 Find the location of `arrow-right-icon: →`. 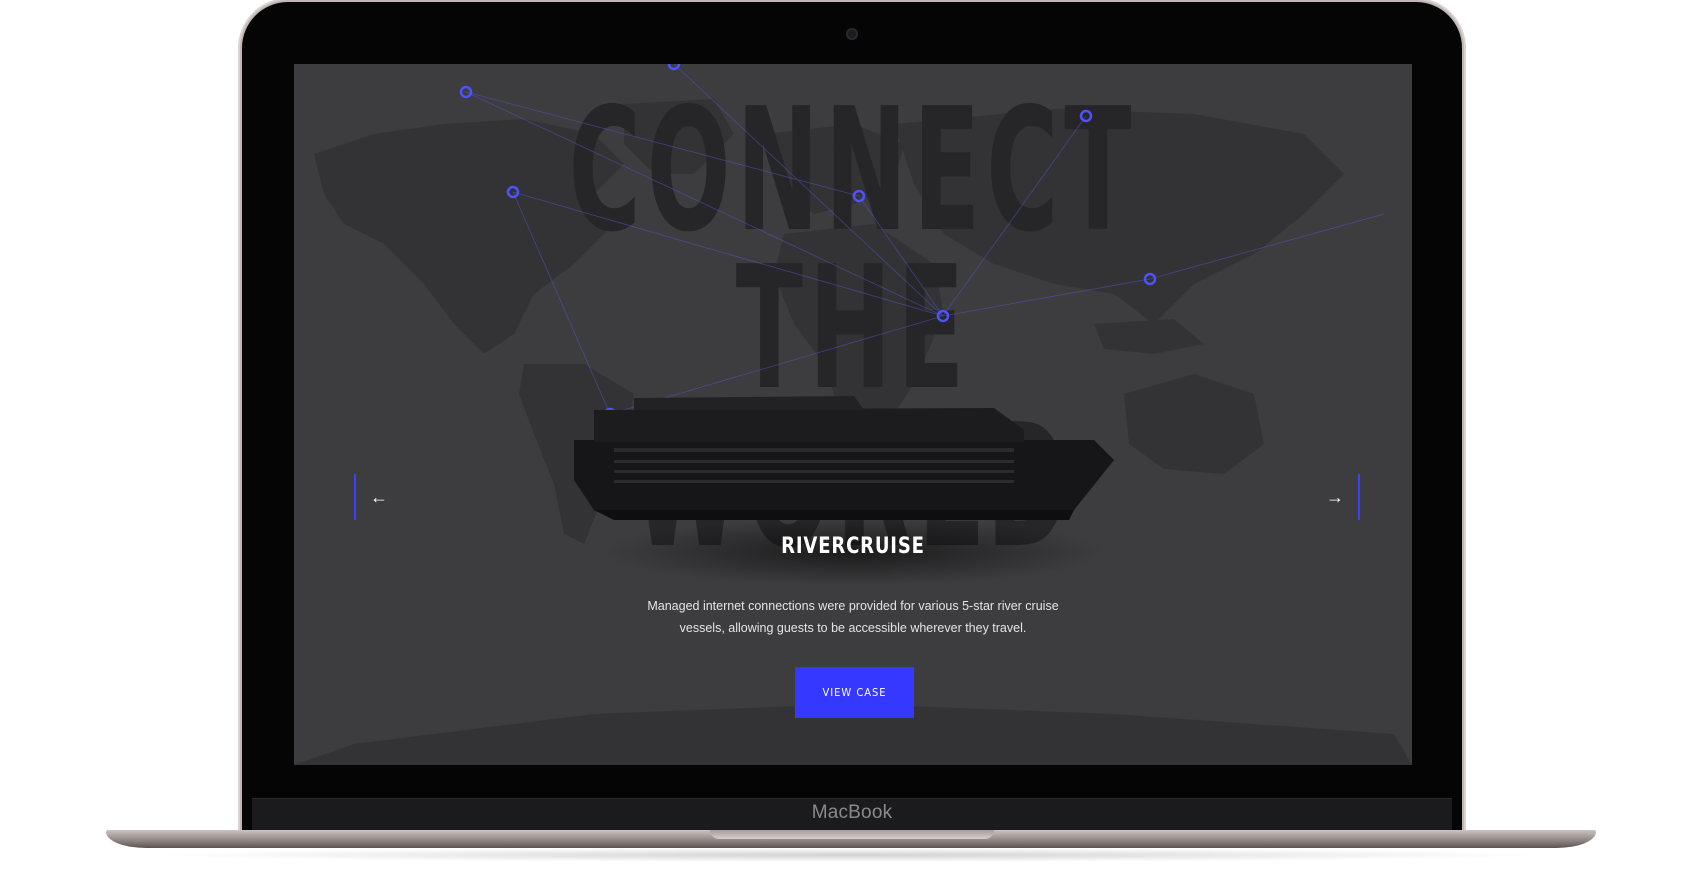

arrow-right-icon: → is located at coordinates (1335, 497).